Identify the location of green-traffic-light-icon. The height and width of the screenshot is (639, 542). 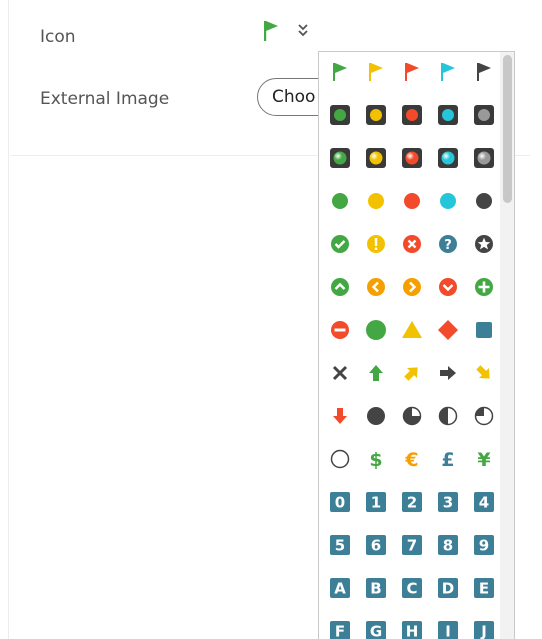
(340, 115).